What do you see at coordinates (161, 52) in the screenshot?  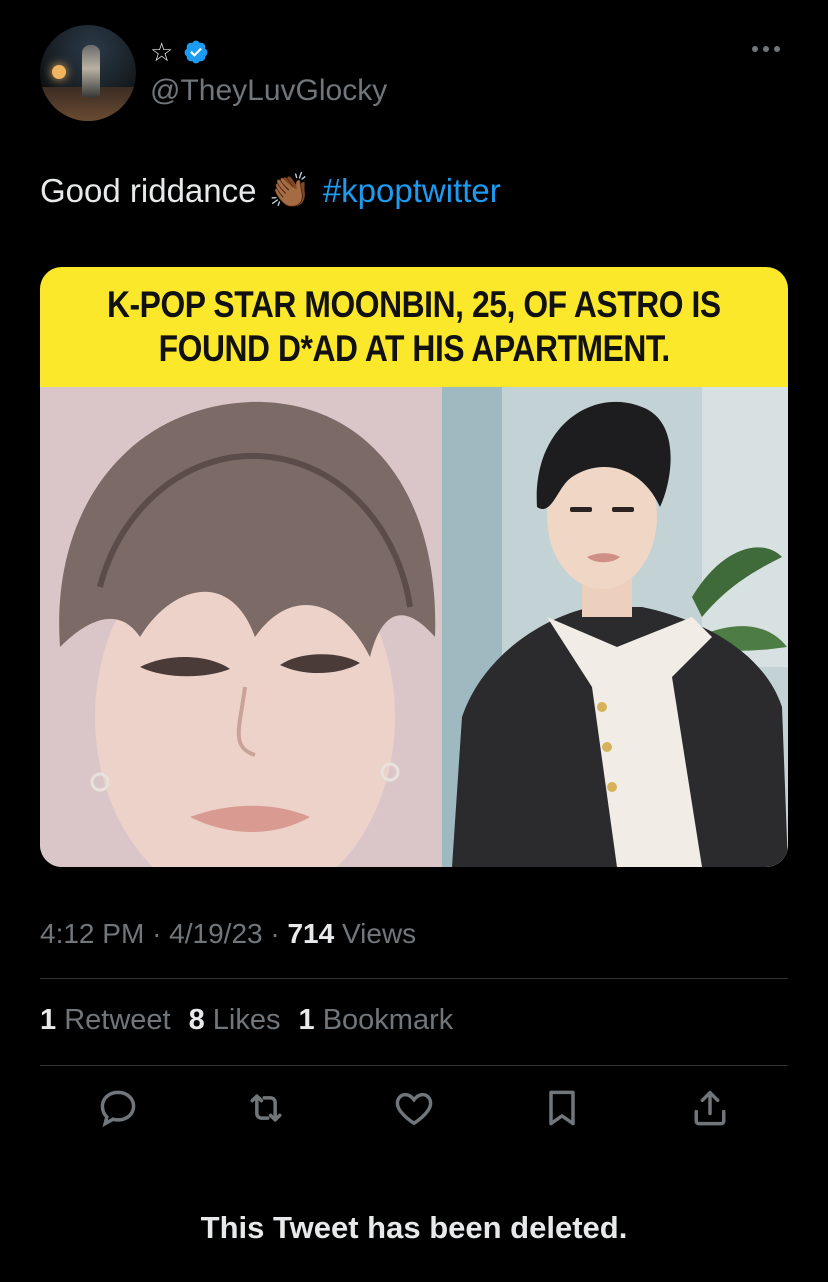 I see `display-name: ☆` at bounding box center [161, 52].